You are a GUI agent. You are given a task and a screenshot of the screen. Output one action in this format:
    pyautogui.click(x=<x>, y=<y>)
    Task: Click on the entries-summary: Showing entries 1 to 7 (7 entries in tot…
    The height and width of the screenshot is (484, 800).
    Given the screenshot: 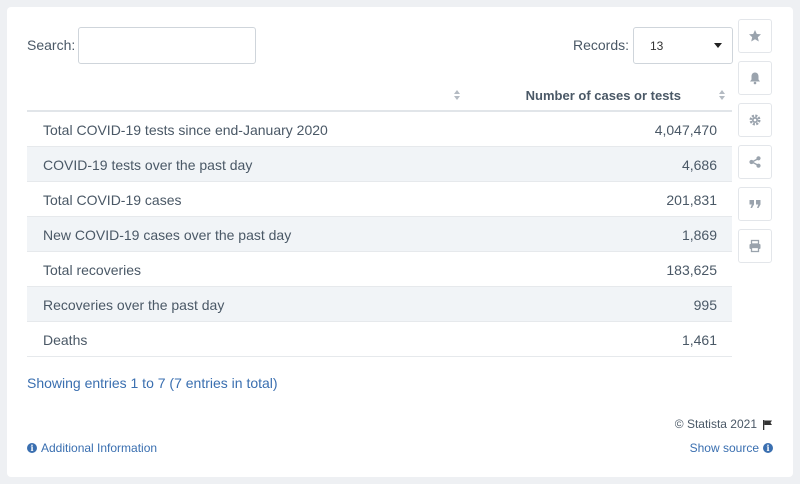 What is the action you would take?
    pyautogui.click(x=152, y=383)
    